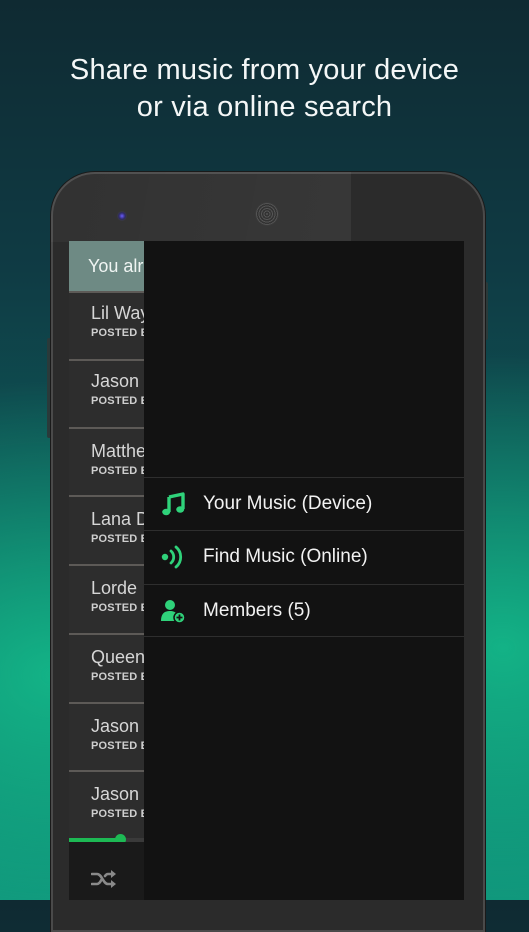 The height and width of the screenshot is (932, 529). I want to click on menu-item-label: Your Music (Device), so click(288, 503).